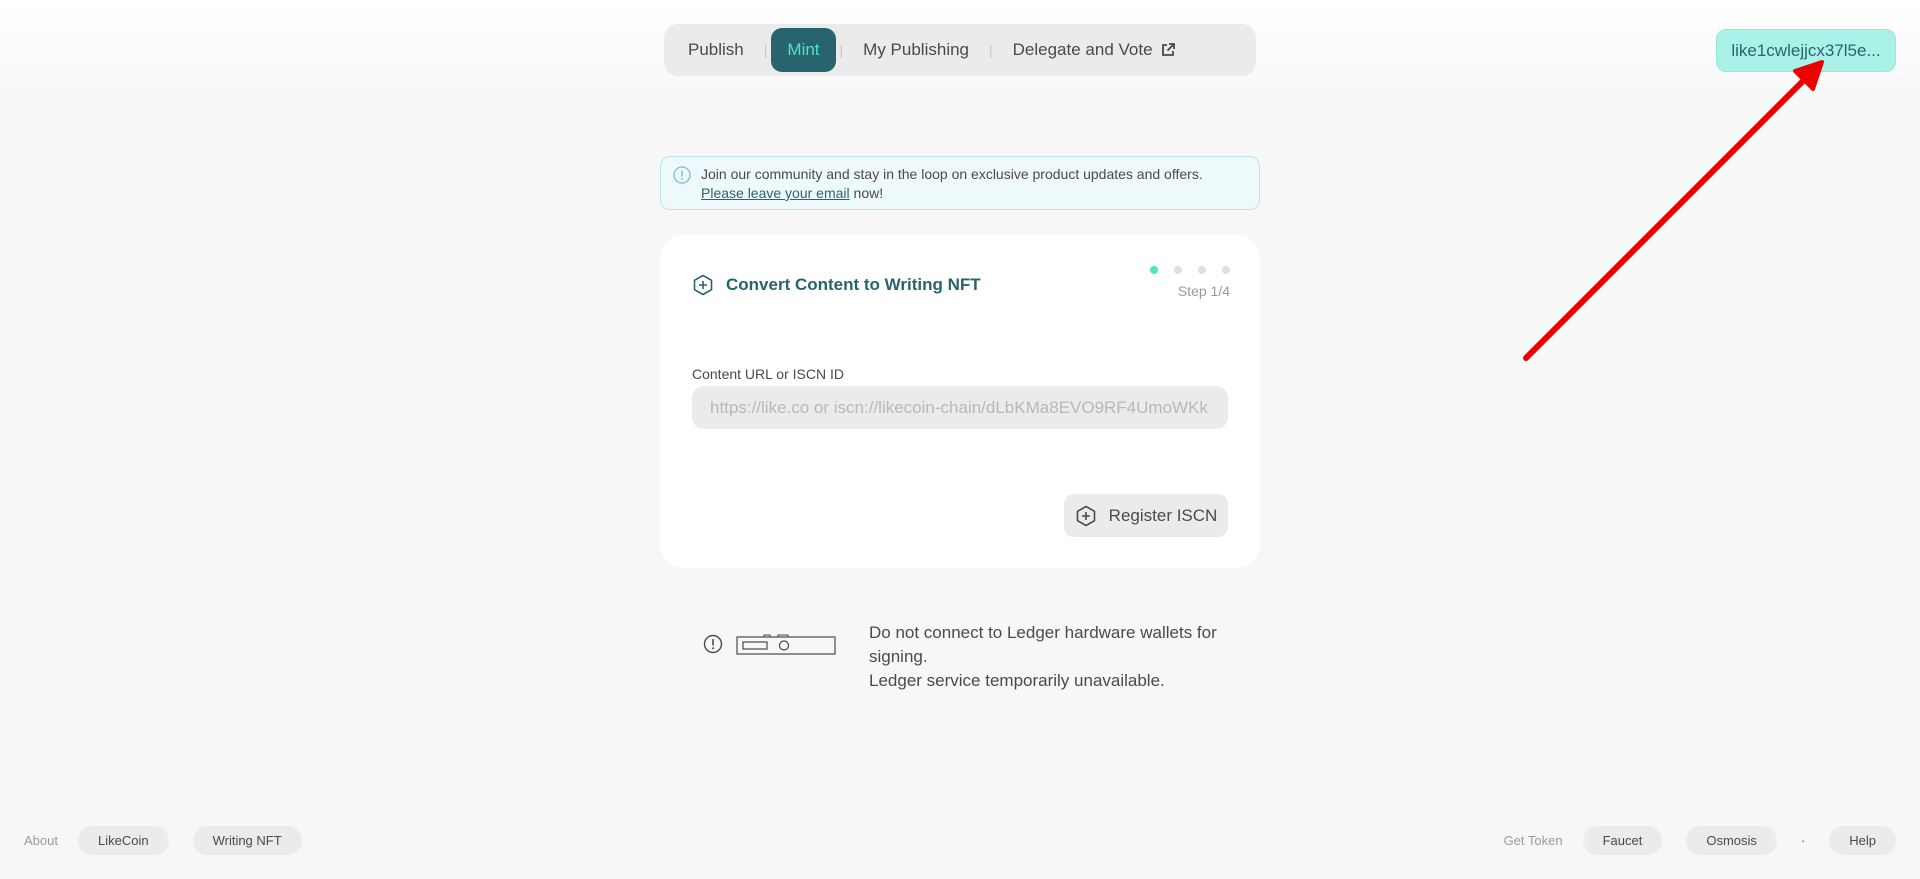  I want to click on tab-my-publishing: My Publishing, so click(916, 50).